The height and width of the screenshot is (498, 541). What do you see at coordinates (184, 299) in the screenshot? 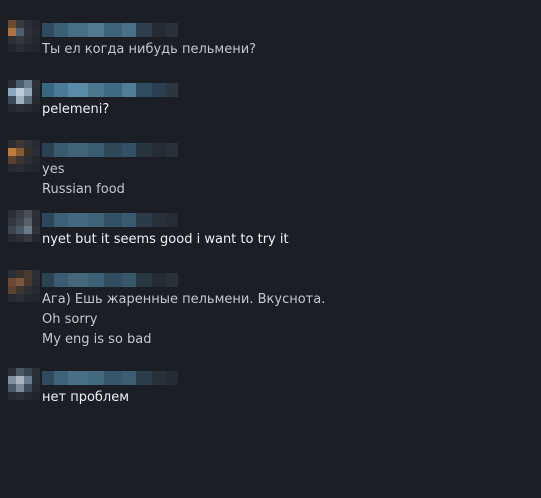
I see `message-text: Ага) Ешь жаренные пельмени. Вкуснота.` at bounding box center [184, 299].